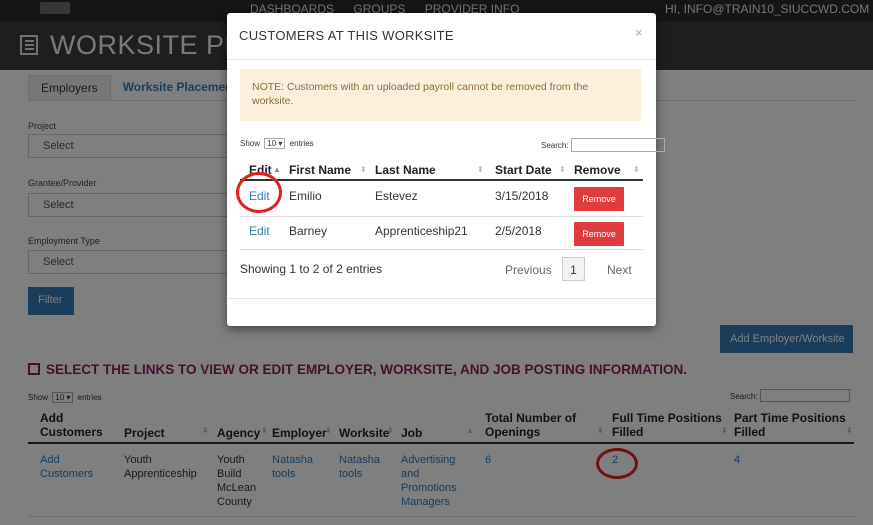 The image size is (873, 525). I want to click on cell-first-name: Emilio, so click(305, 196).